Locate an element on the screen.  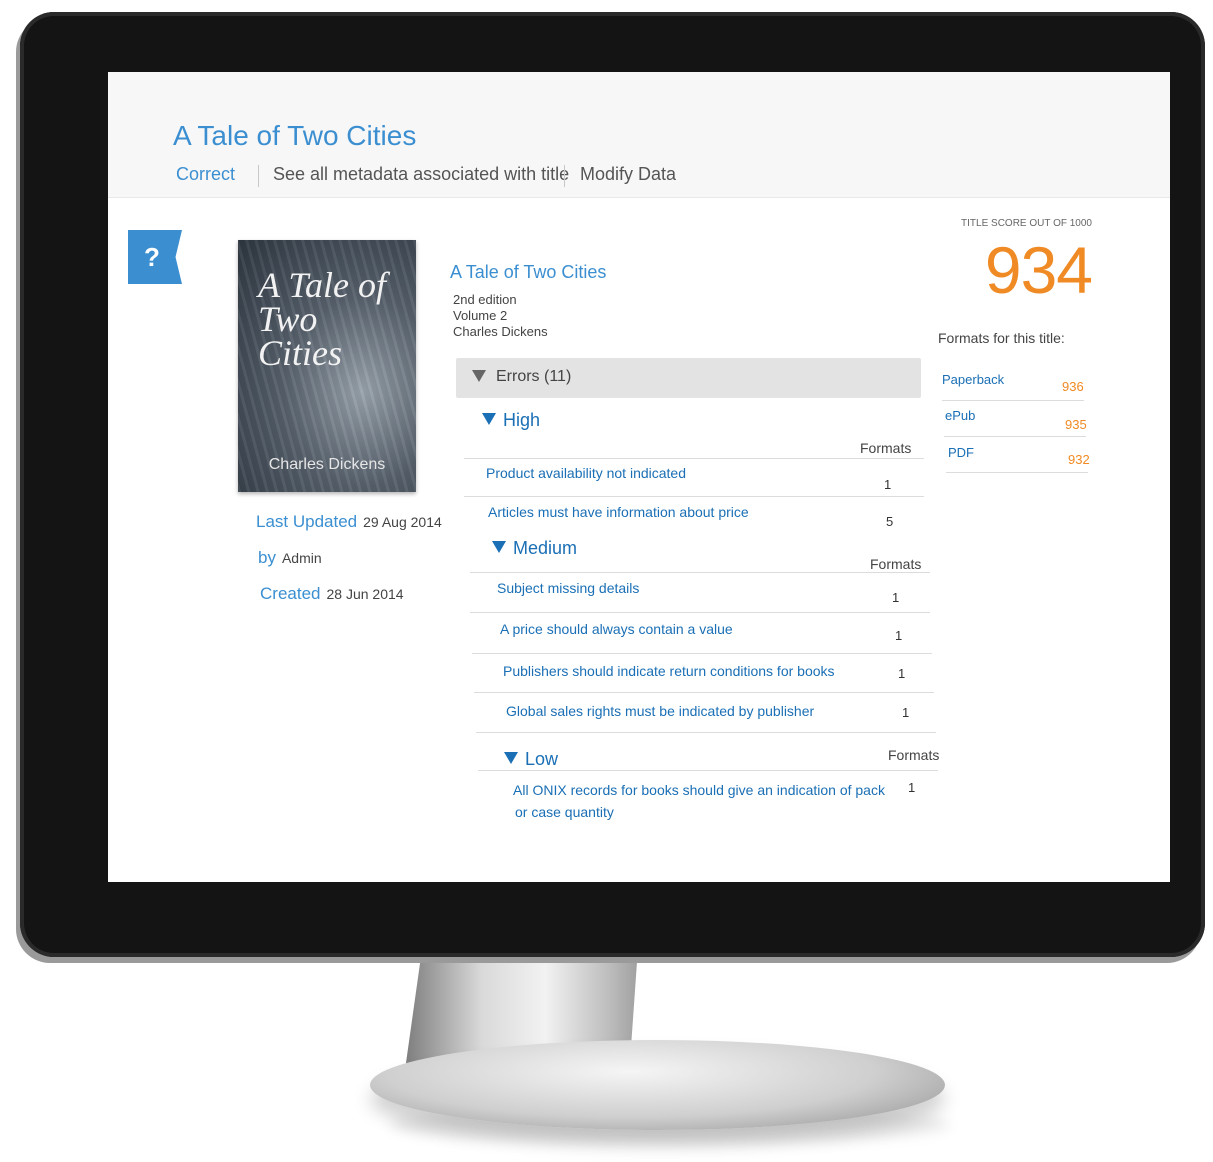
created-value: 28 Jun 2014 is located at coordinates (365, 594).